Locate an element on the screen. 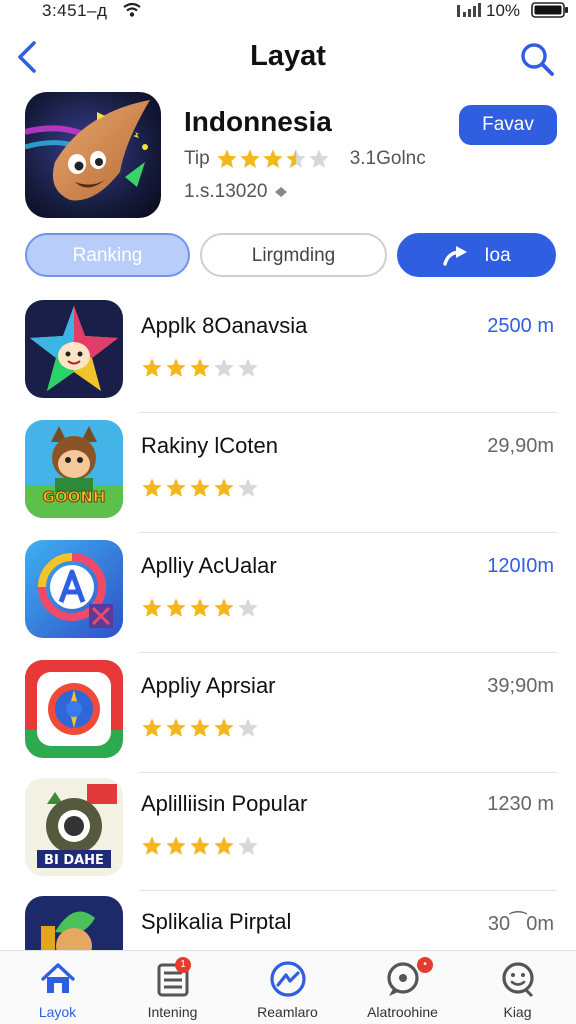 This screenshot has width=576, height=1024. app-icon-text: GOONH is located at coordinates (74, 497).